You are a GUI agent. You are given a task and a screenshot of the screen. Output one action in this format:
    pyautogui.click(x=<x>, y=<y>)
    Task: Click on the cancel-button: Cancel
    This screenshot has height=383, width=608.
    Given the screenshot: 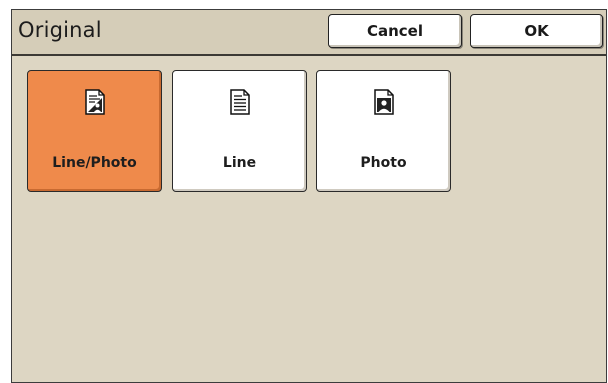 What is the action you would take?
    pyautogui.click(x=395, y=31)
    